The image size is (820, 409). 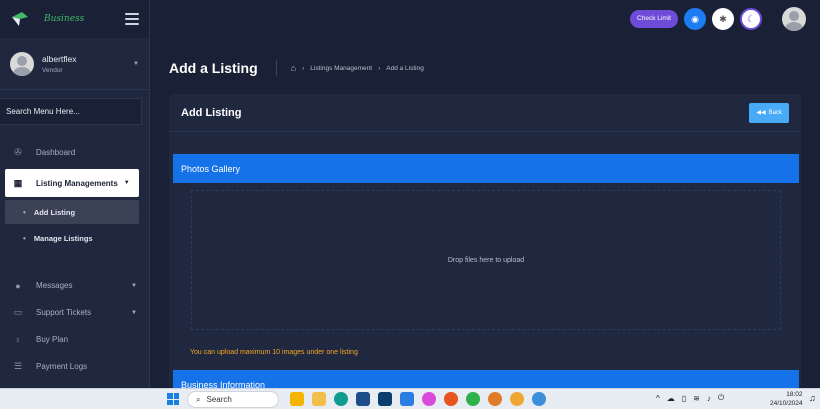 What do you see at coordinates (794, 394) in the screenshot?
I see `clock-time: 18:02` at bounding box center [794, 394].